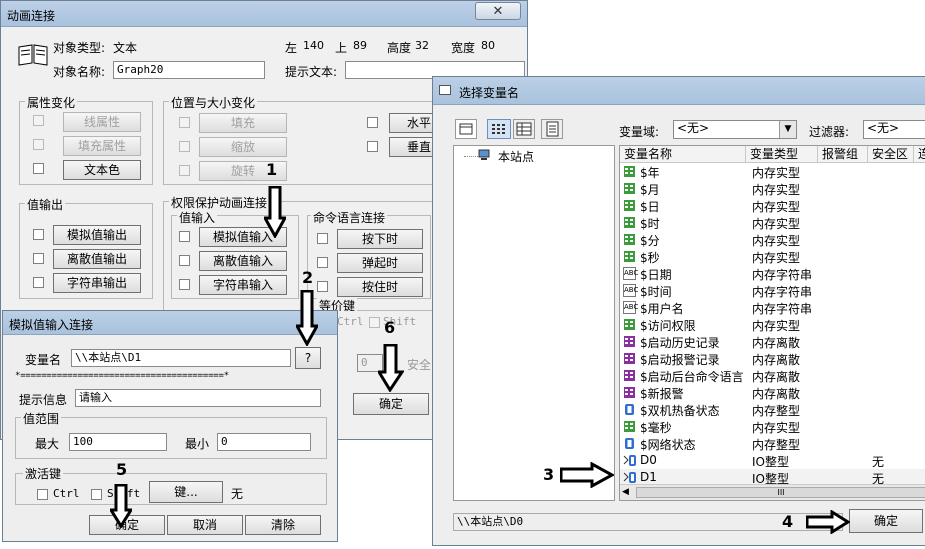  Describe the element at coordinates (886, 521) in the screenshot. I see `select-ok-button: 确定` at that location.